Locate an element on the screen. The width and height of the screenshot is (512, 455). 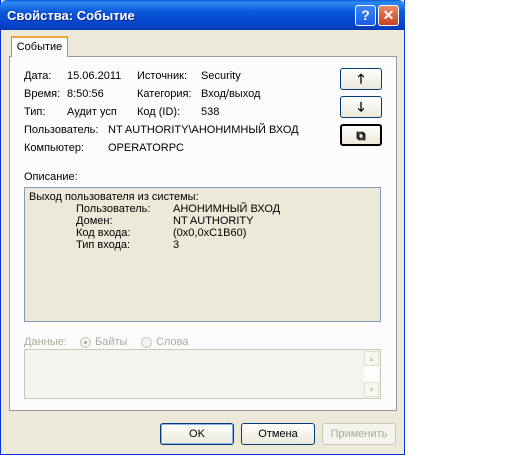
bytes-radio is located at coordinates (85, 342).